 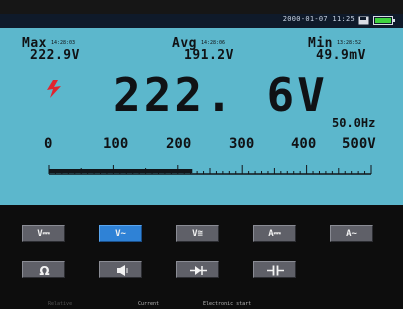 I want to click on resistance-button: Ω, so click(x=43, y=269).